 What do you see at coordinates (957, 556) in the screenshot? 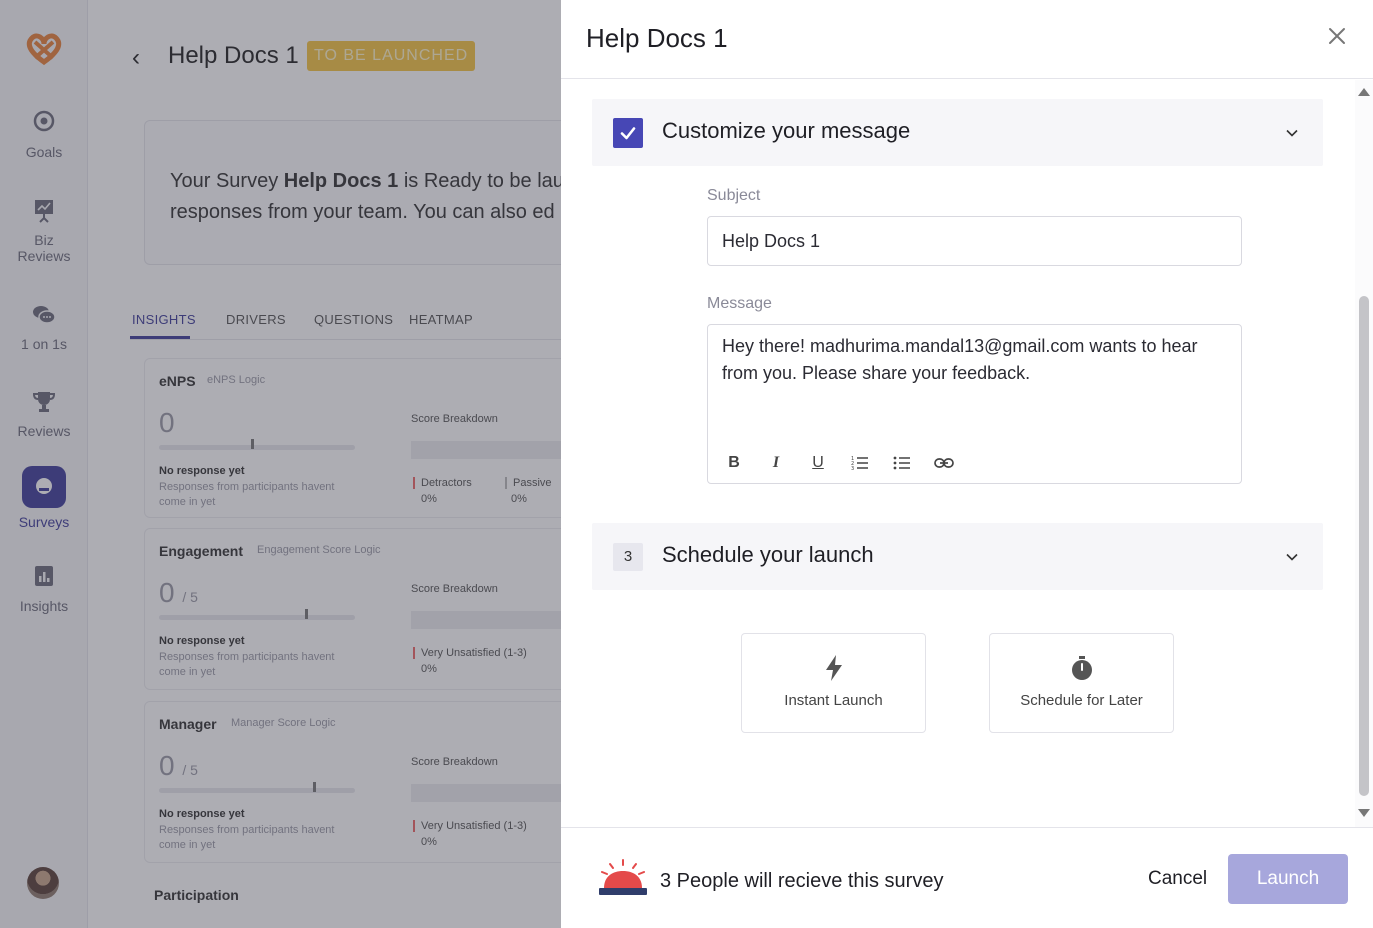
I see `section-schedule-launch: 3 Schedule your launch` at bounding box center [957, 556].